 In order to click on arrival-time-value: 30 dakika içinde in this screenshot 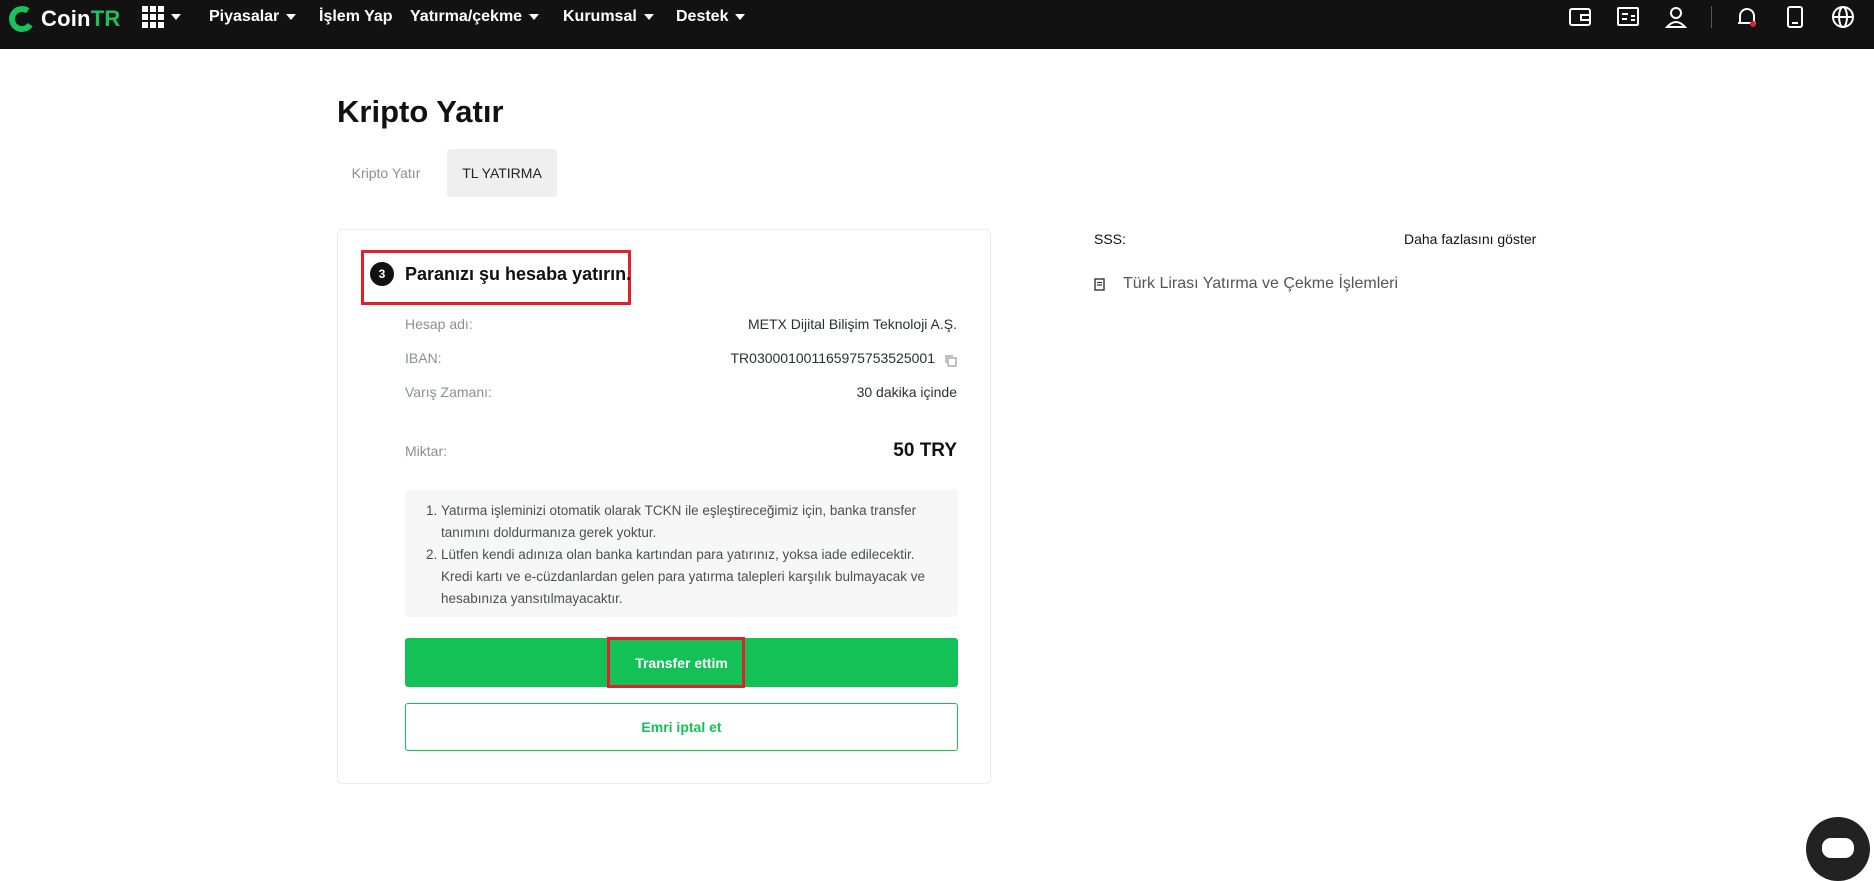, I will do `click(906, 392)`.